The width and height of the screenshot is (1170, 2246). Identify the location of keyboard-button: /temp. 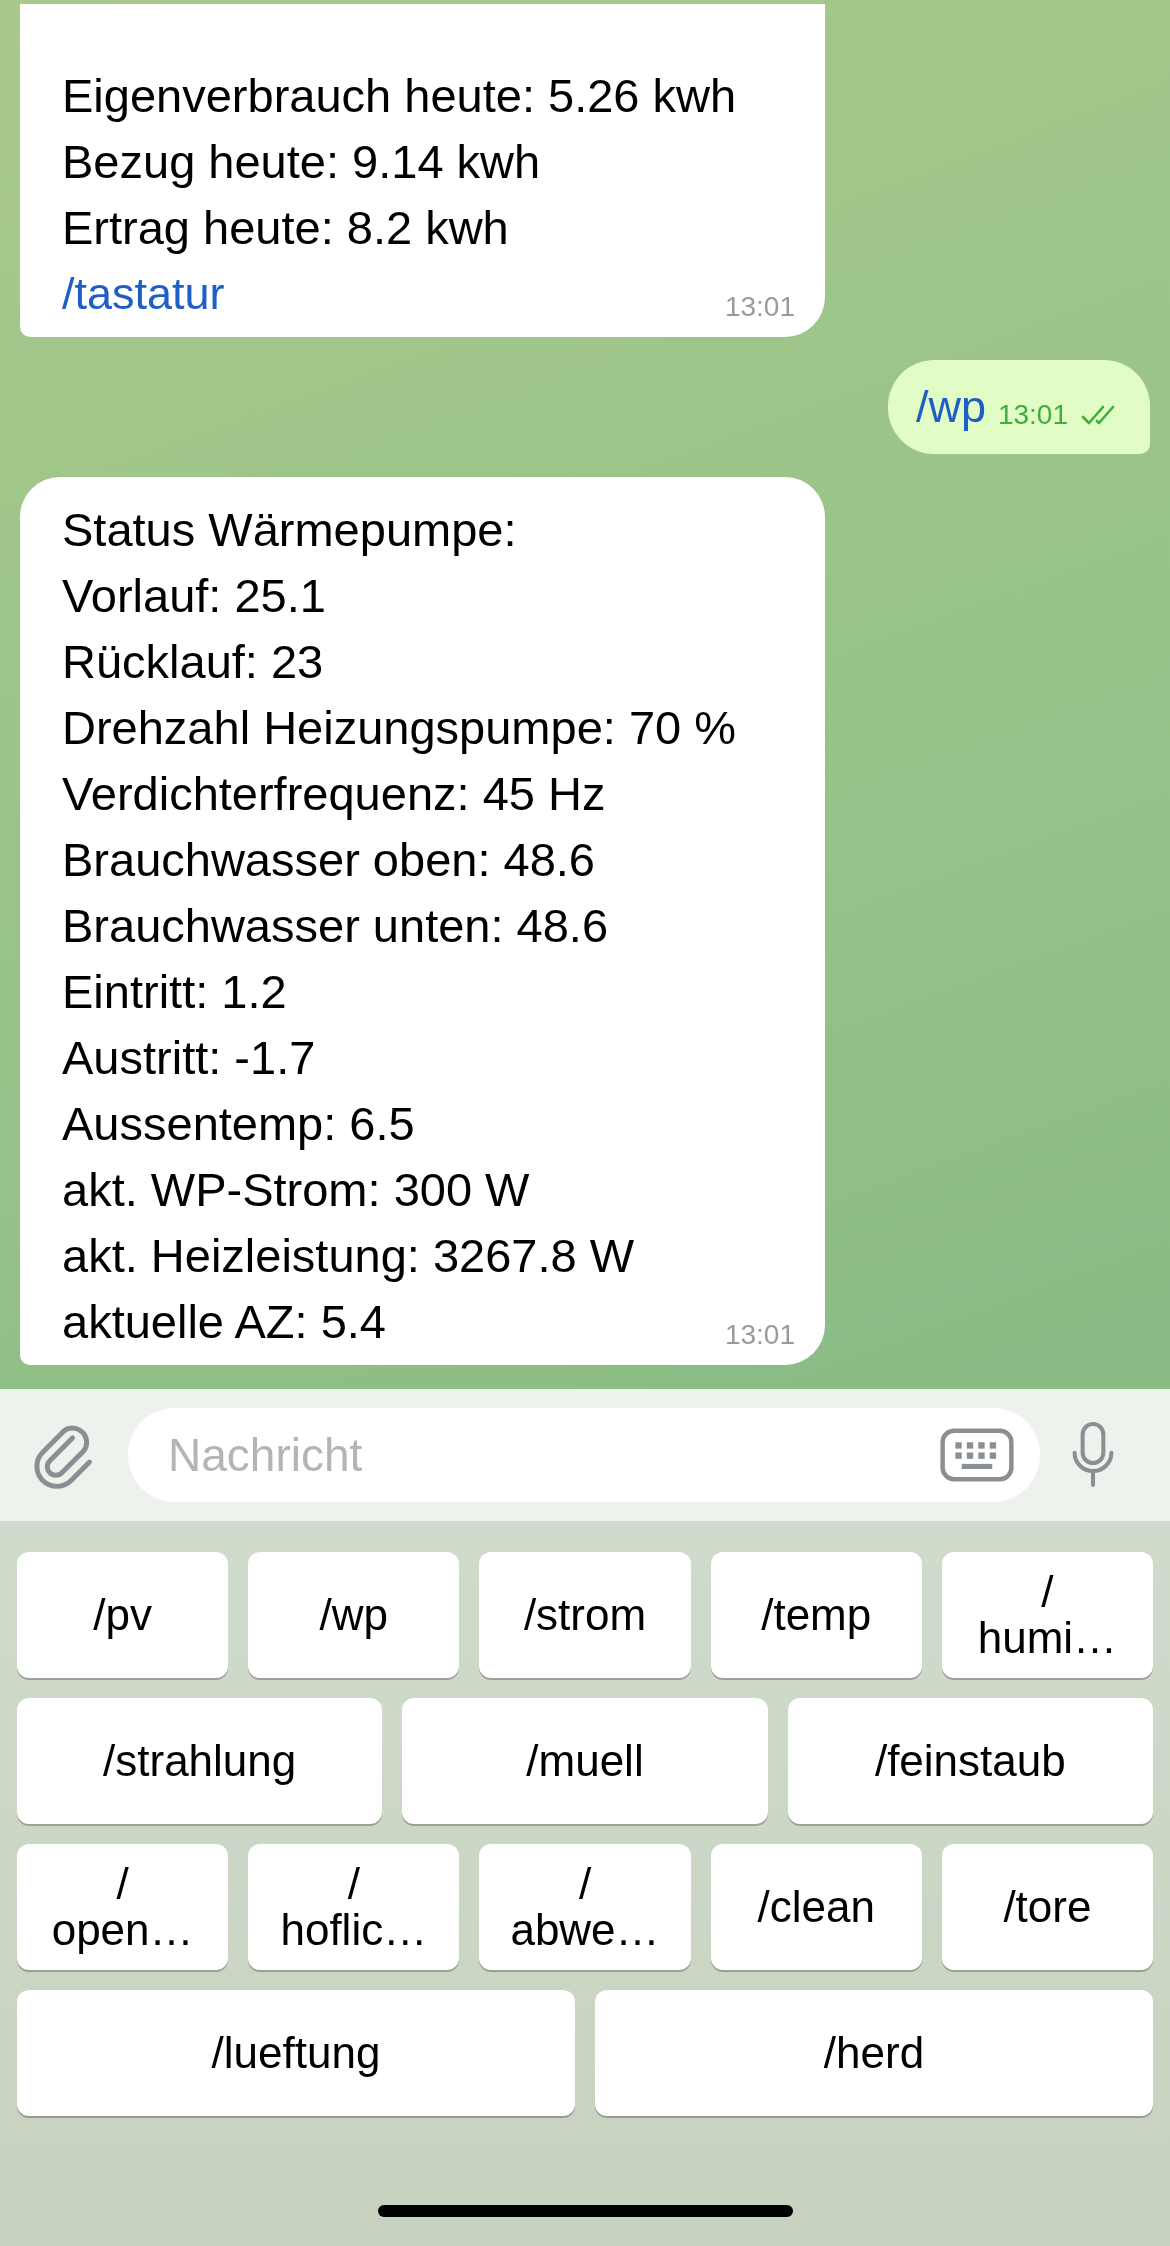
(816, 1615).